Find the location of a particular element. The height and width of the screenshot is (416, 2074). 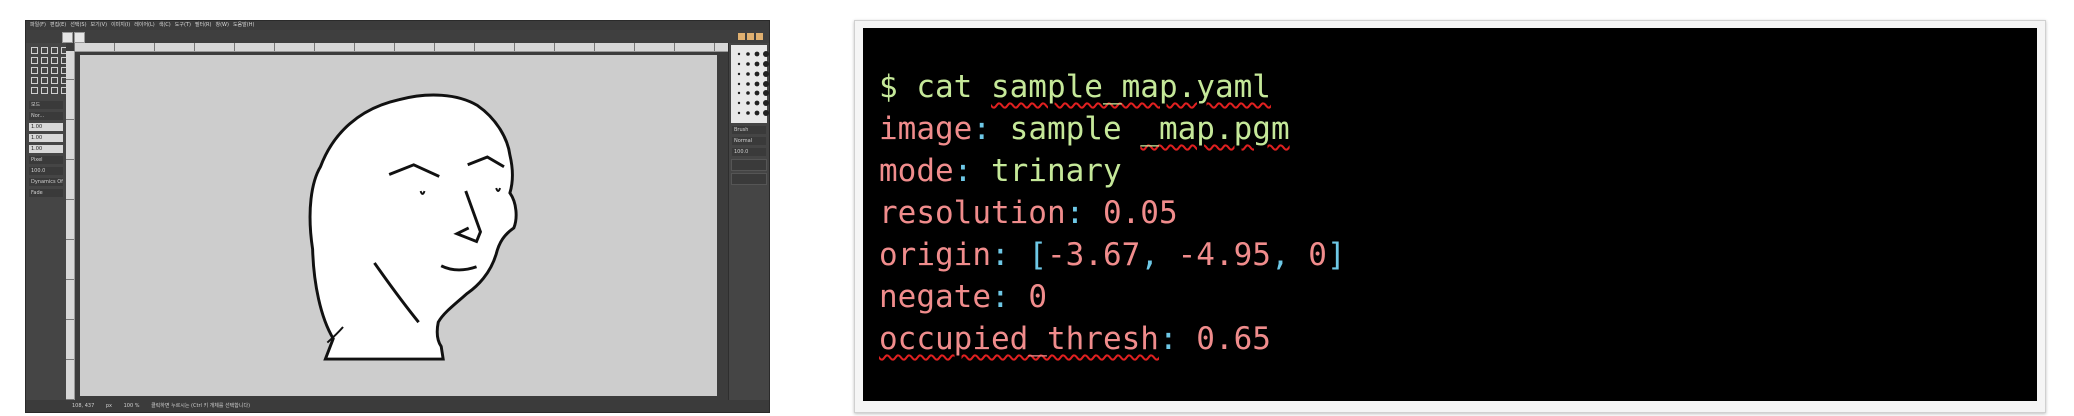

terminal-token: 0 is located at coordinates (1037, 297).